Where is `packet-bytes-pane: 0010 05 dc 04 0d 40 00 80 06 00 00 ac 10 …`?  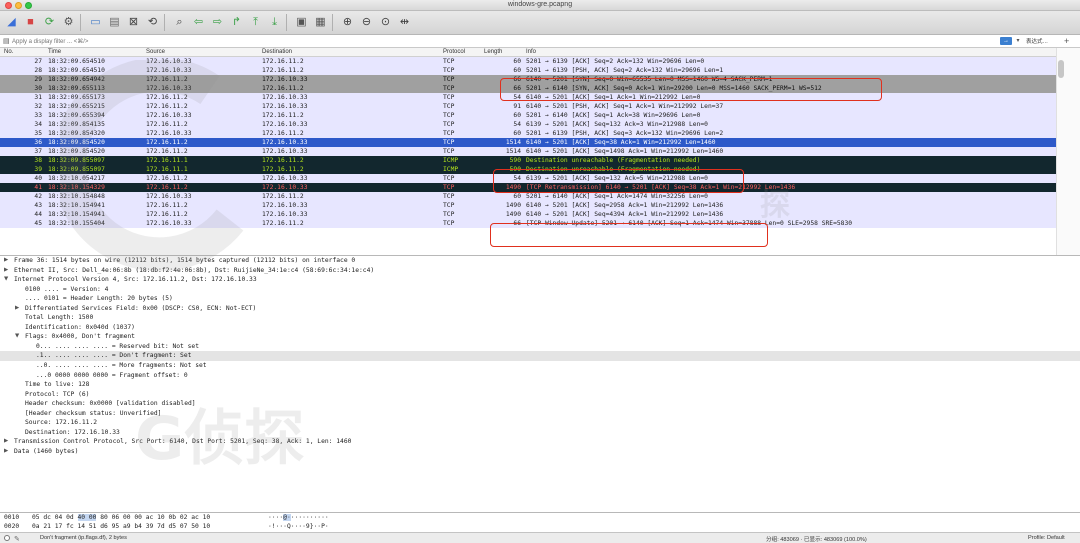
packet-bytes-pane: 0010 05 dc 04 0d 40 00 80 06 00 00 ac 10 … is located at coordinates (540, 522).